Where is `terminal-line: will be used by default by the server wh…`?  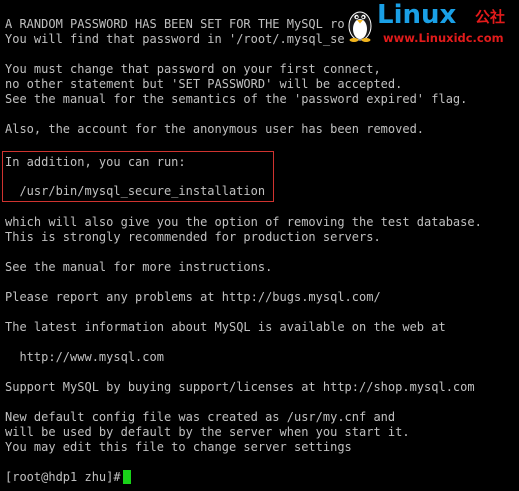 terminal-line: will be used by default by the server wh… is located at coordinates (207, 432).